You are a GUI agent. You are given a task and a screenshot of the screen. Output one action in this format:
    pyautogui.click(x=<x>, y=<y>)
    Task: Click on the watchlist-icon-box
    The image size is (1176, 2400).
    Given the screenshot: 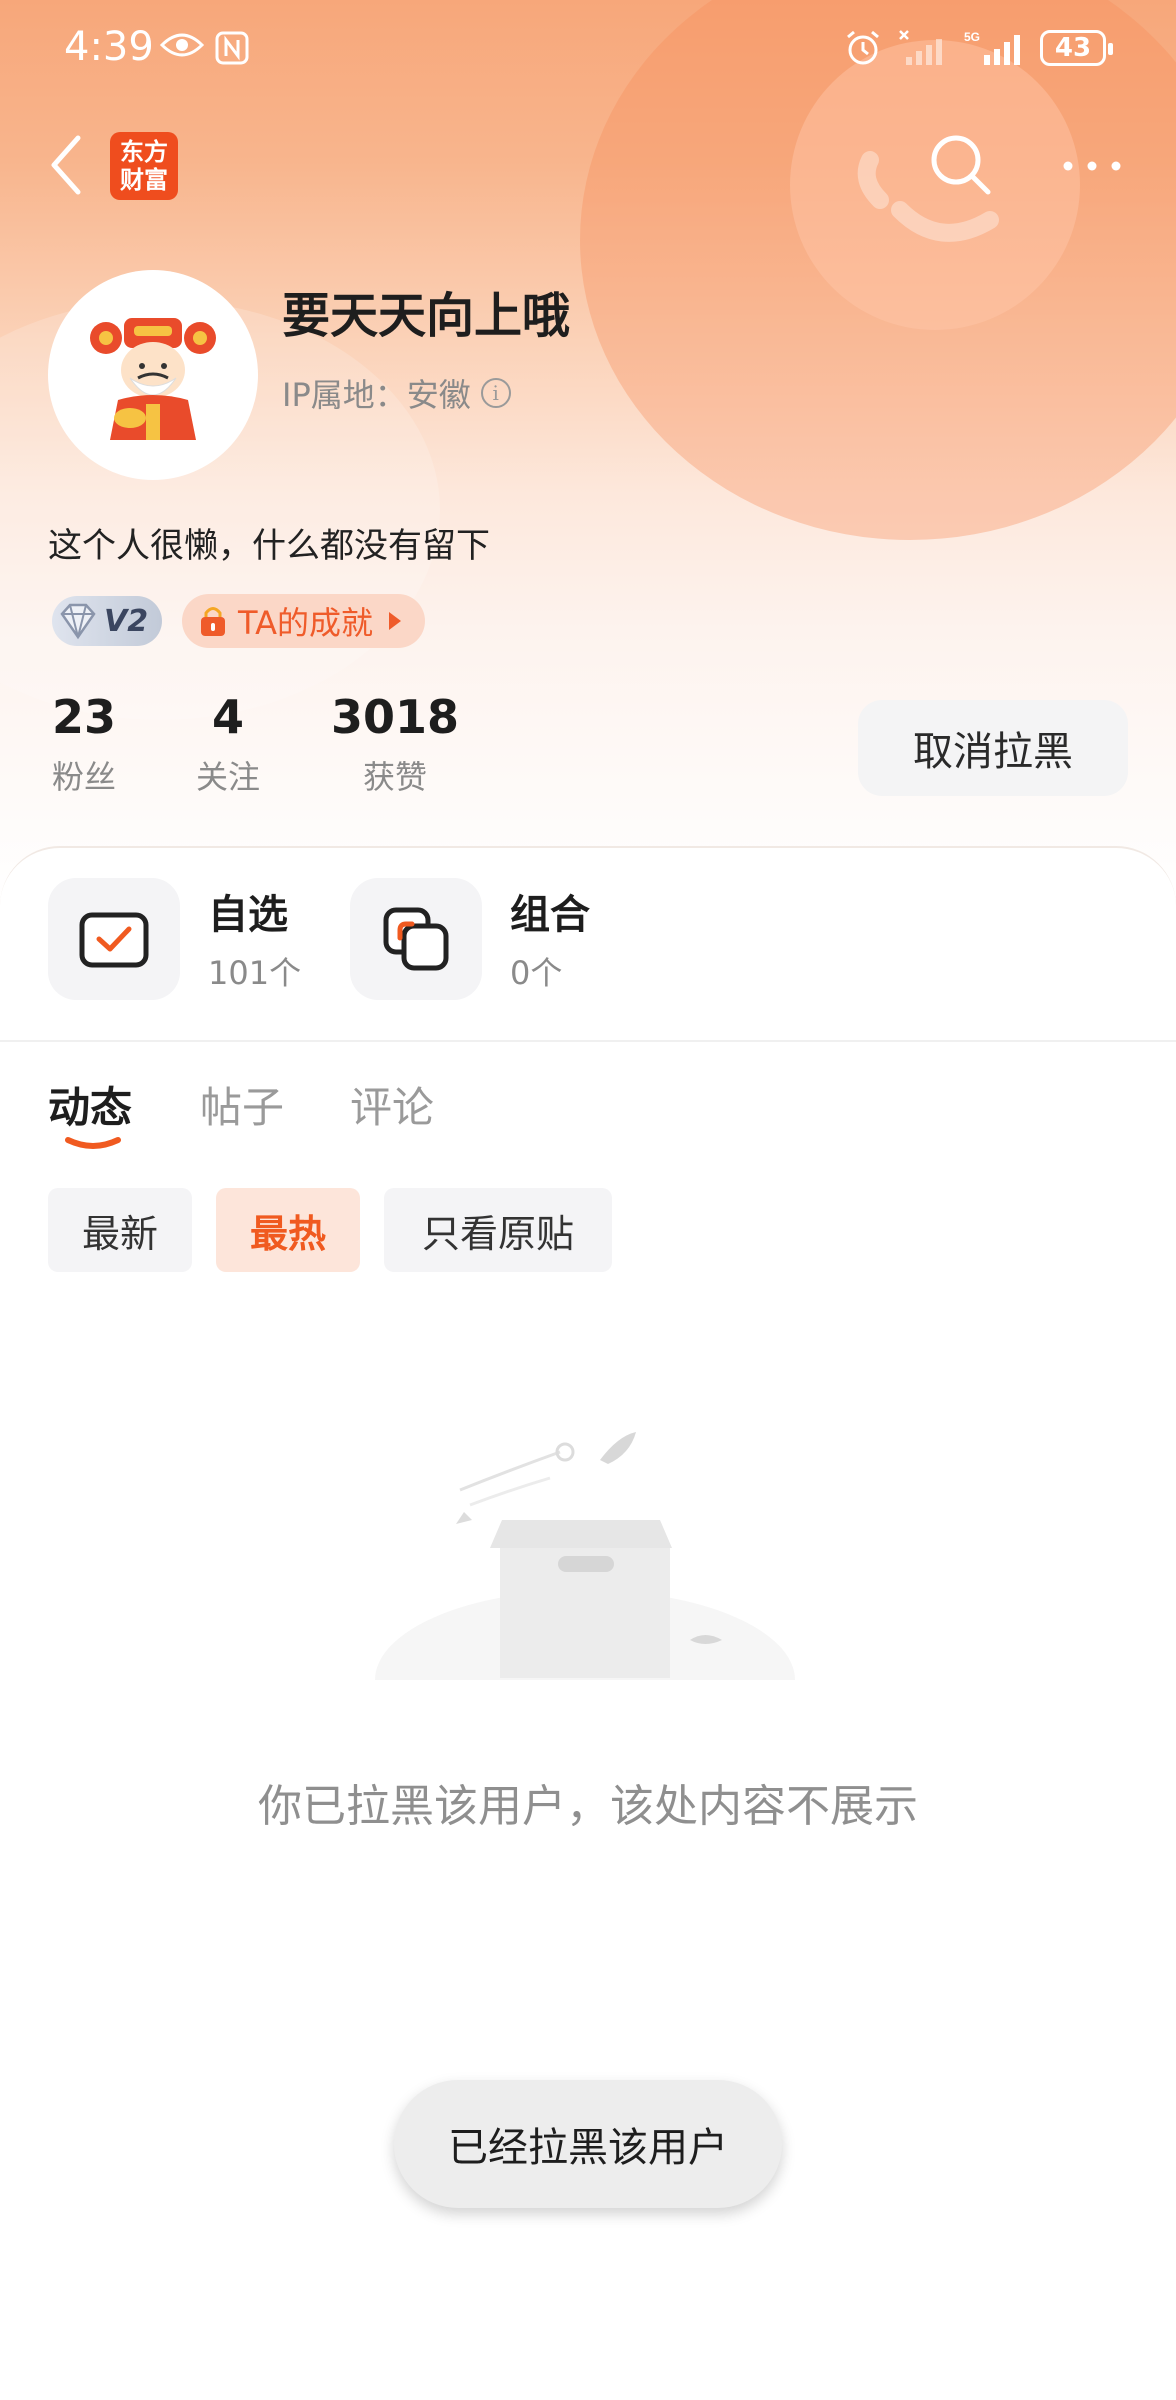 What is the action you would take?
    pyautogui.click(x=114, y=939)
    